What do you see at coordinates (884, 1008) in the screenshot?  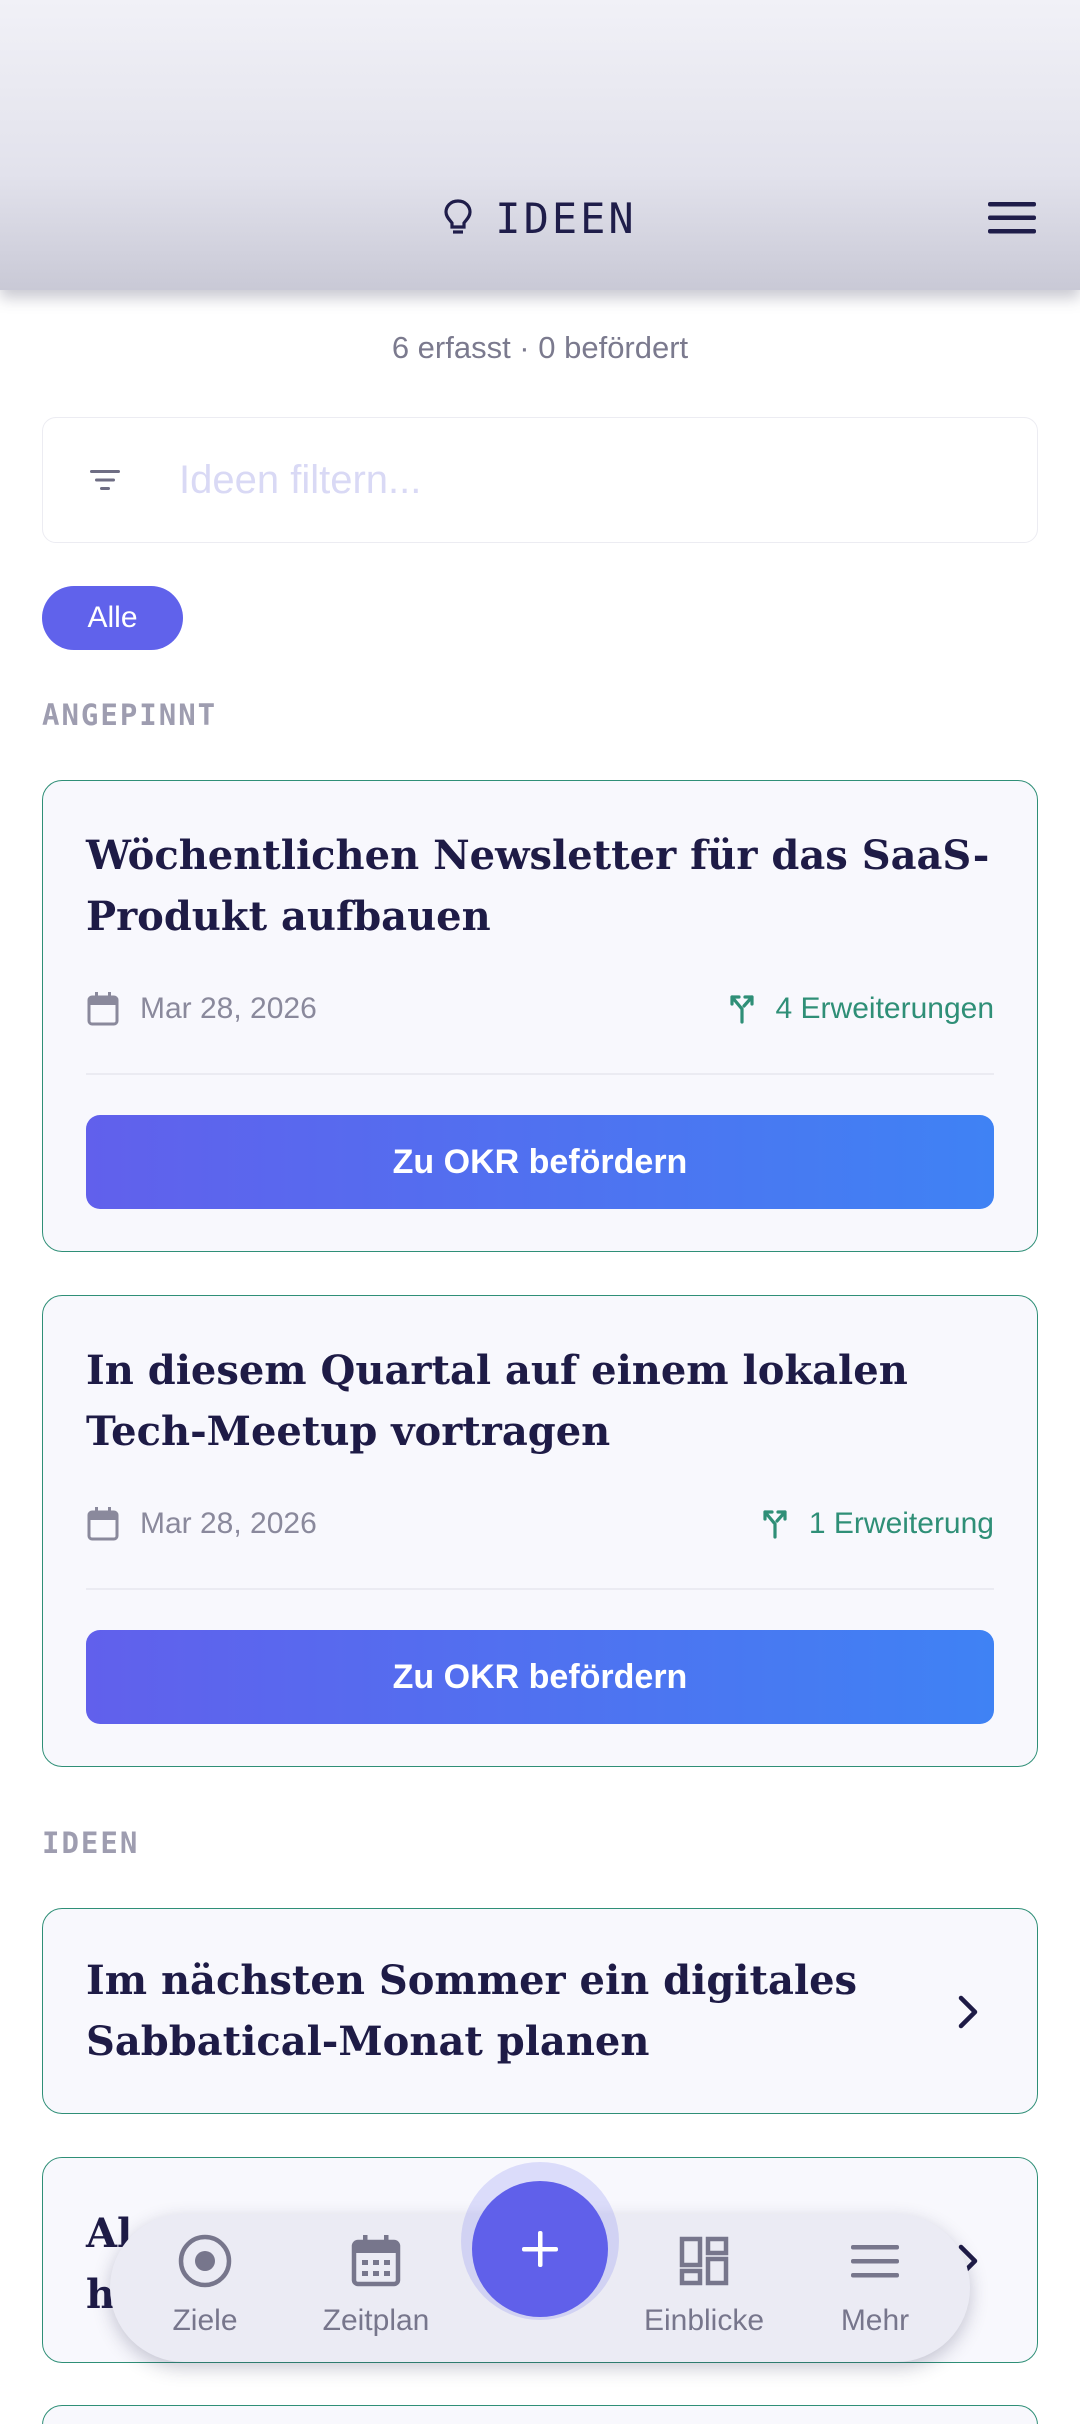 I see `extensions-label: 4 Erweiterungen` at bounding box center [884, 1008].